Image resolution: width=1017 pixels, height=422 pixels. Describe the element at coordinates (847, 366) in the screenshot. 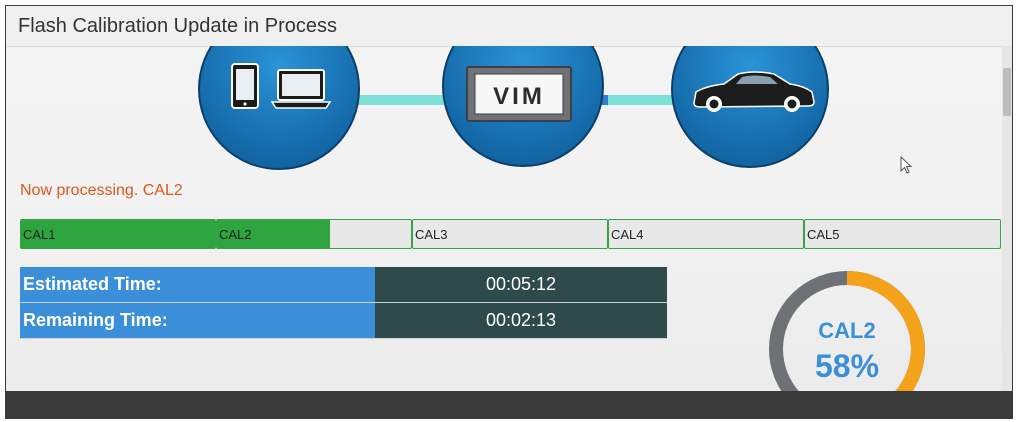

I see `gauge-percent: 58%` at that location.